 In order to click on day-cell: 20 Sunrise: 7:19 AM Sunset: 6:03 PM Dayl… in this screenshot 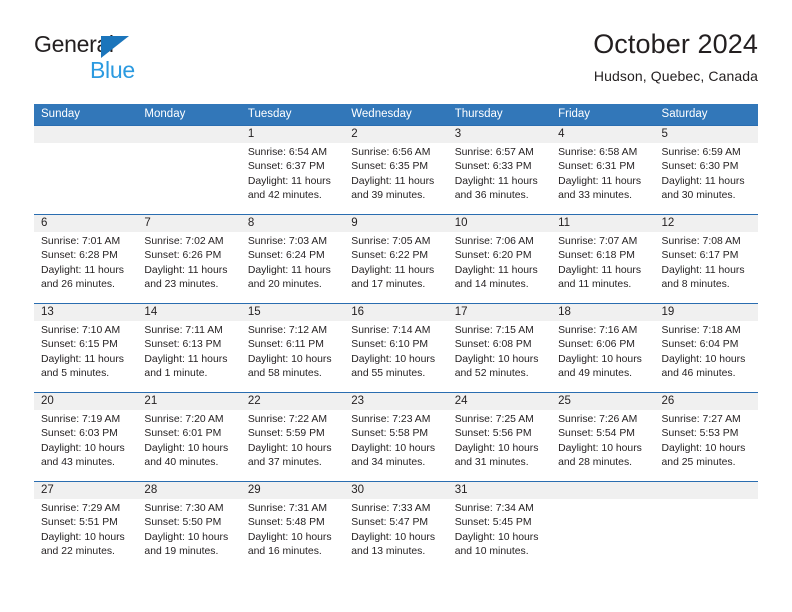, I will do `click(86, 437)`.